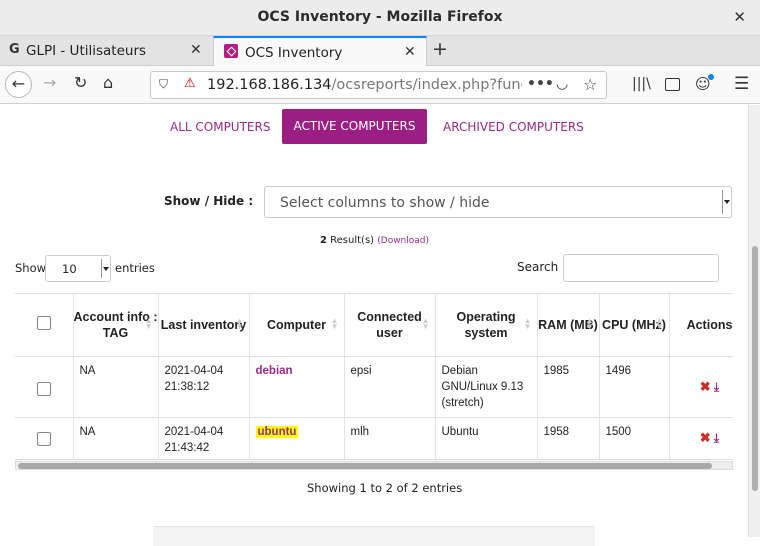 The width and height of the screenshot is (760, 546). What do you see at coordinates (297, 387) in the screenshot?
I see `cell-computer: debian` at bounding box center [297, 387].